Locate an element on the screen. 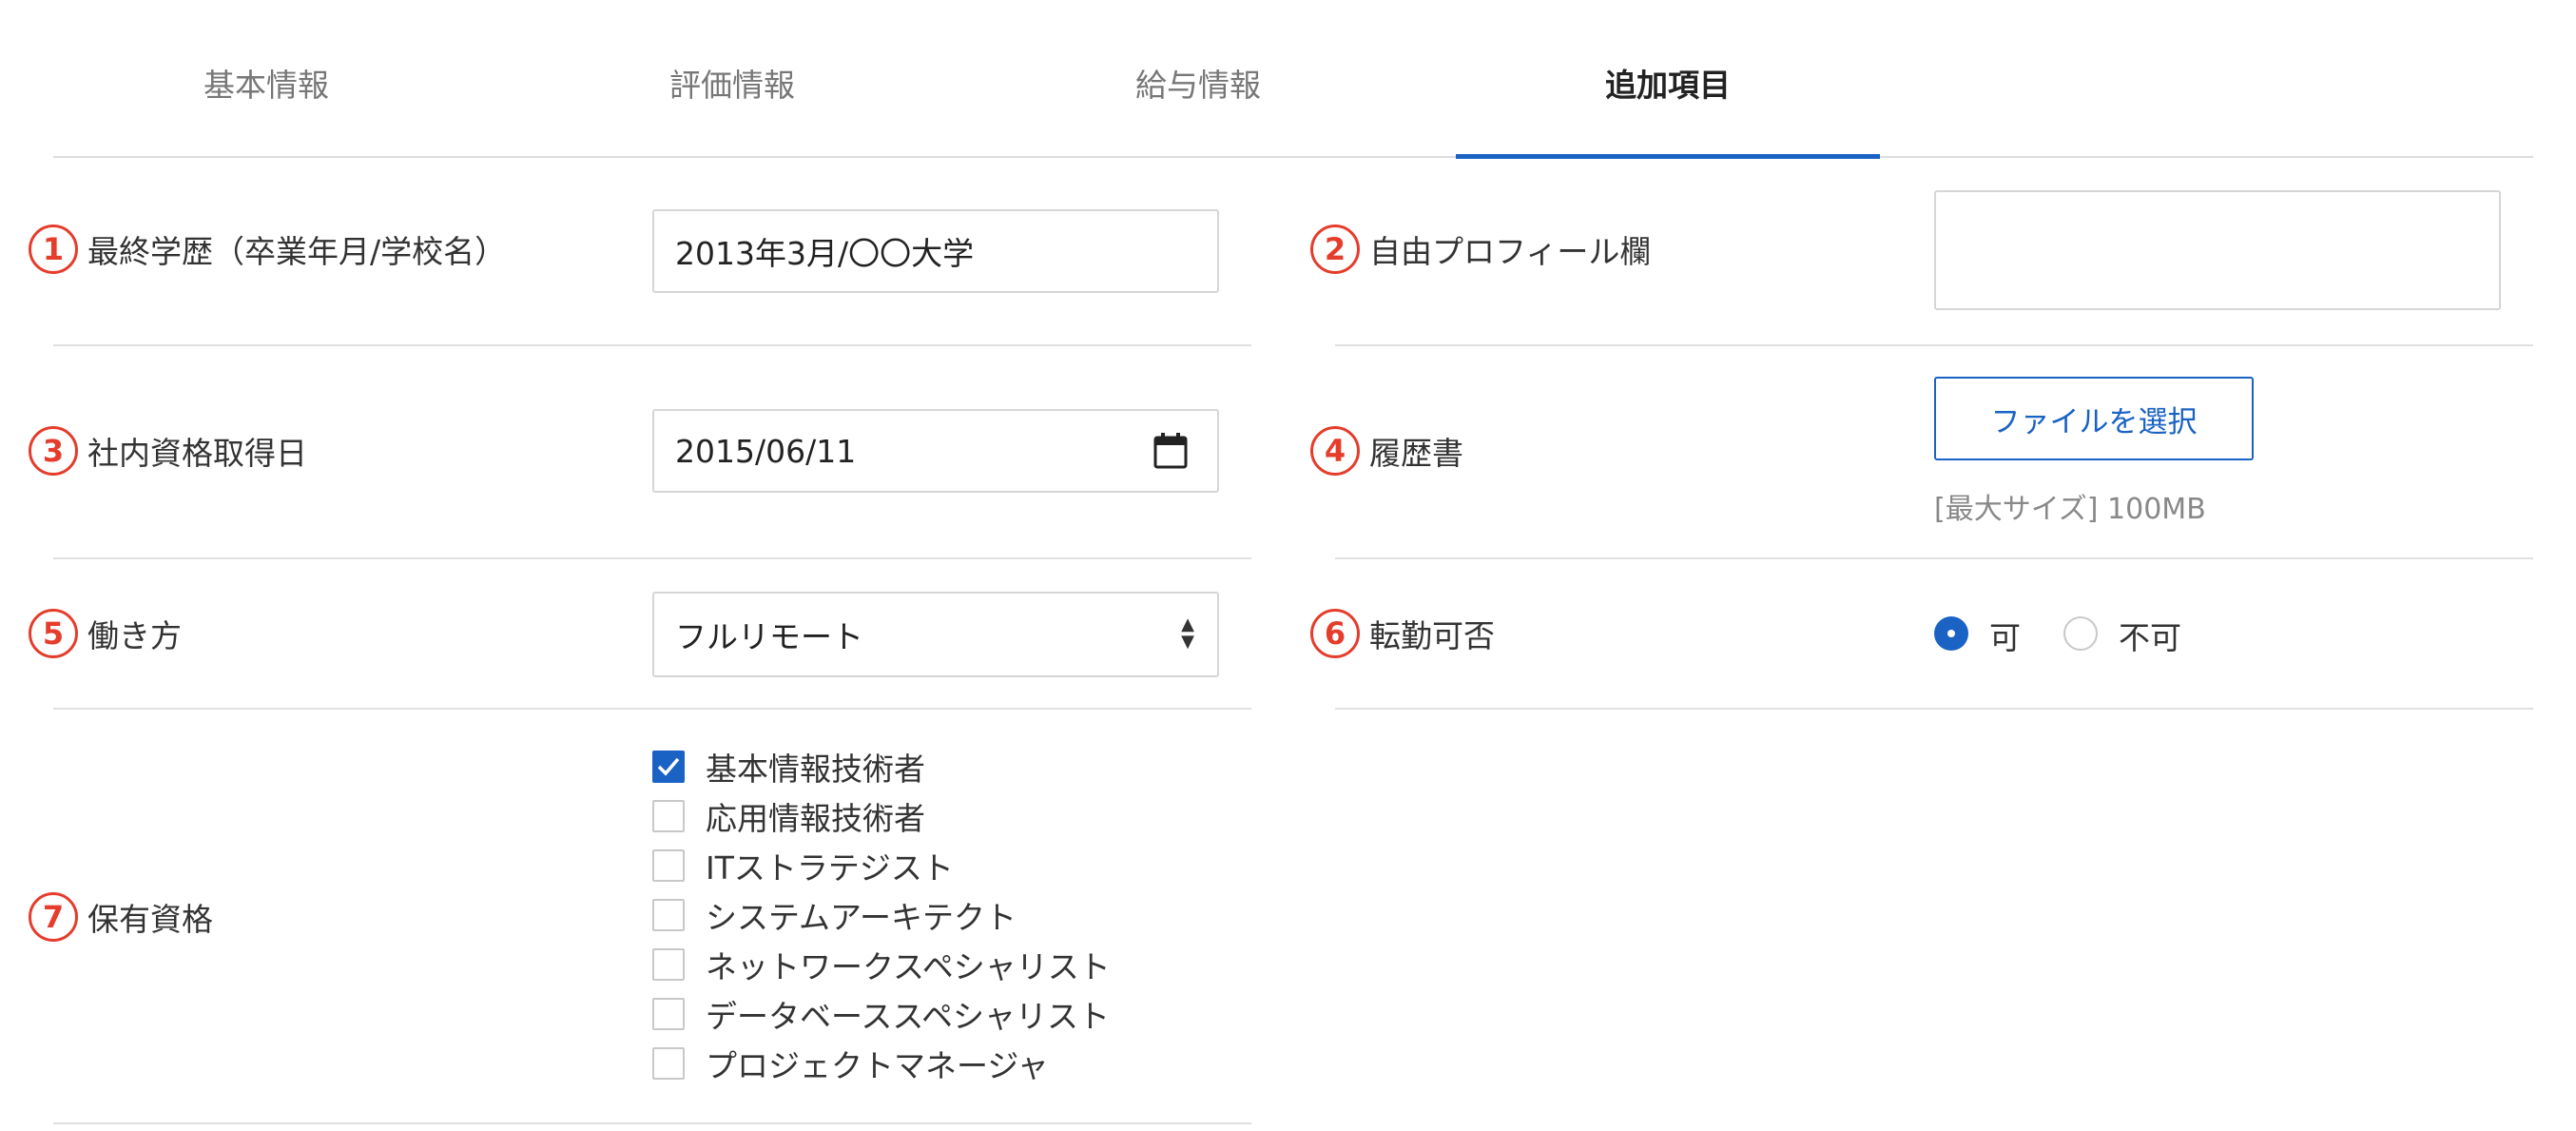  radio-transfer-no is located at coordinates (2080, 633).